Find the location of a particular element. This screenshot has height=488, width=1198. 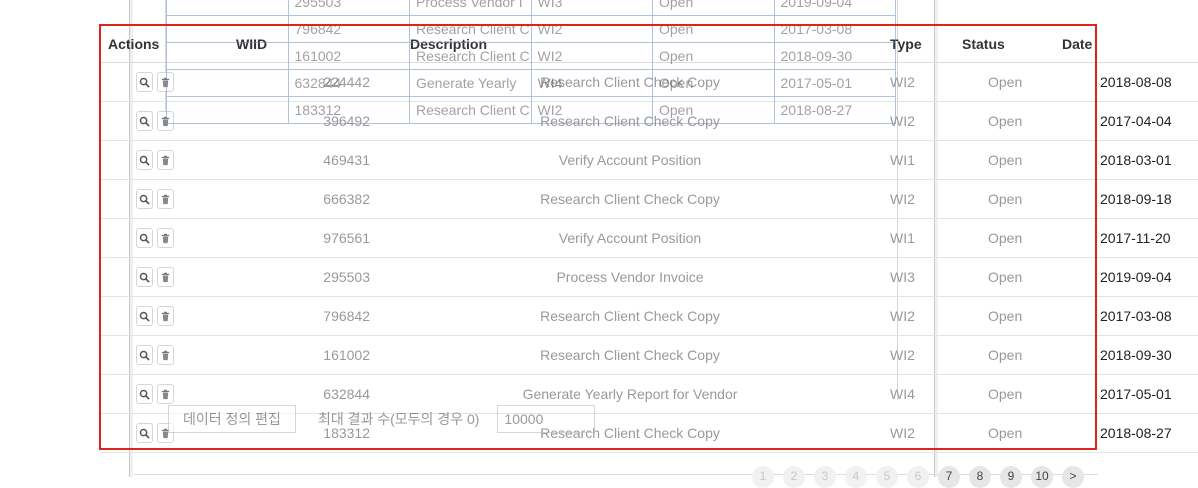

page-button: 9 is located at coordinates (1011, 477).